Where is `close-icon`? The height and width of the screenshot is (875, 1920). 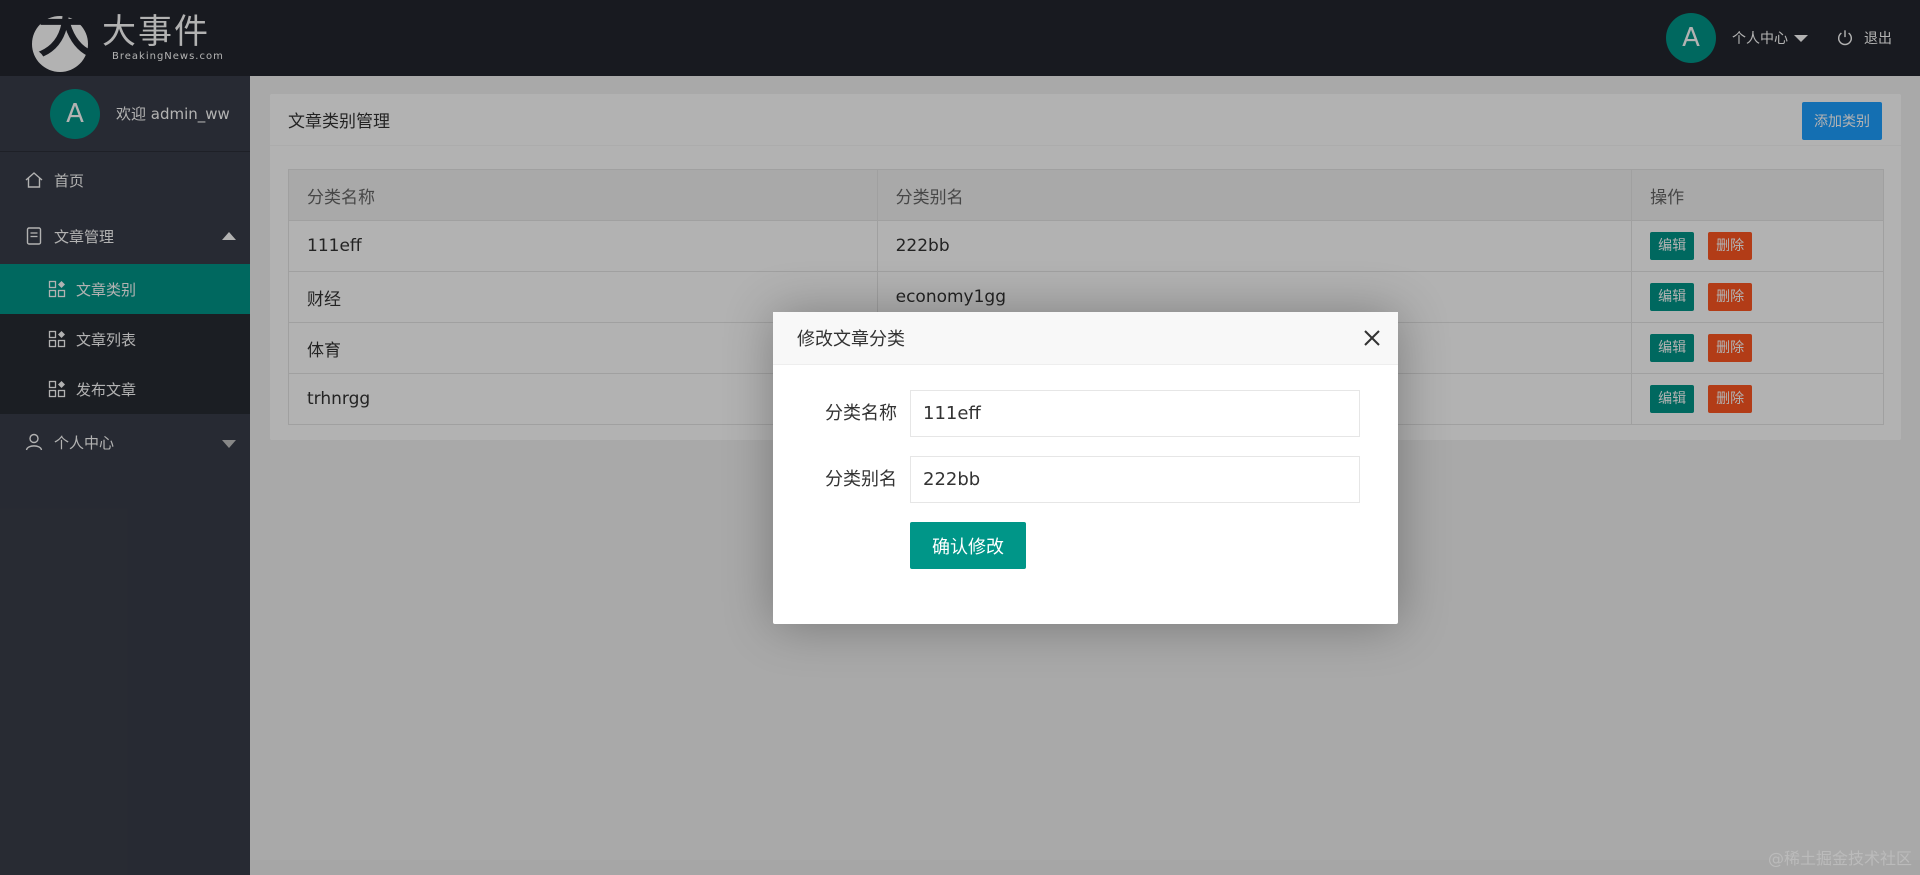
close-icon is located at coordinates (1372, 338).